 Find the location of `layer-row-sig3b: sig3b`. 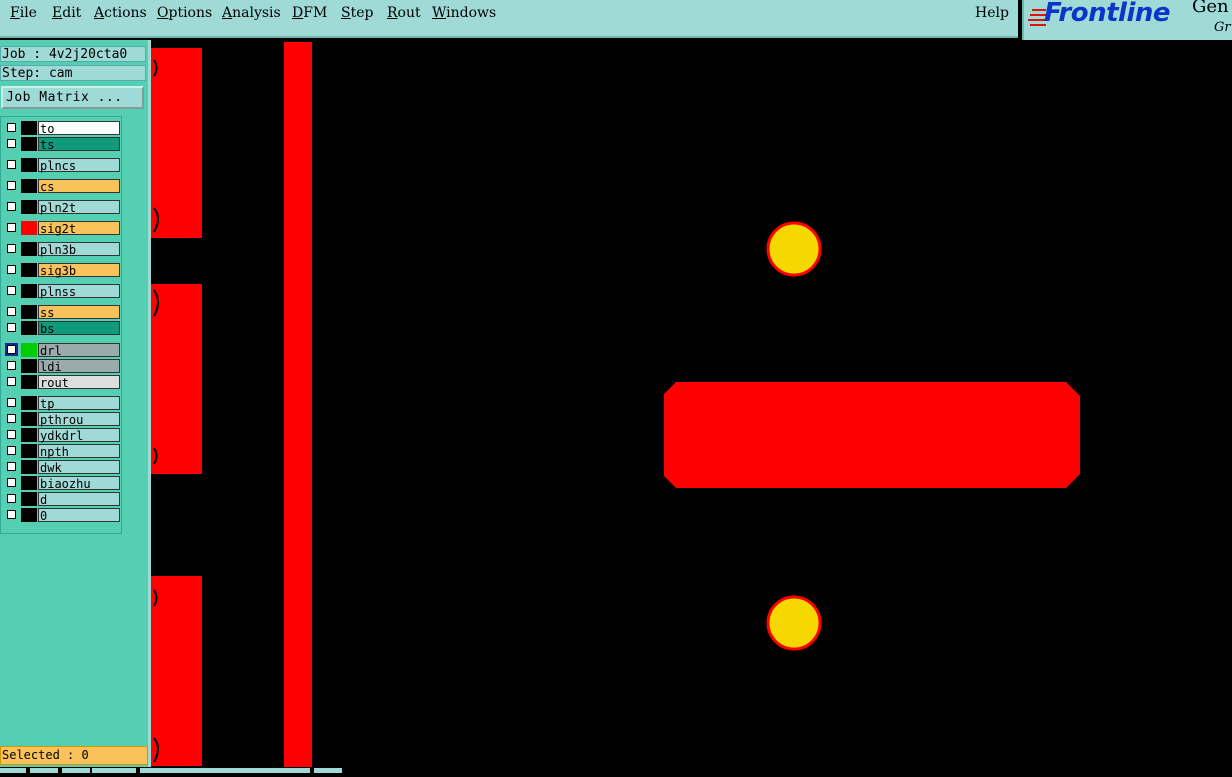

layer-row-sig3b: sig3b is located at coordinates (62, 270).